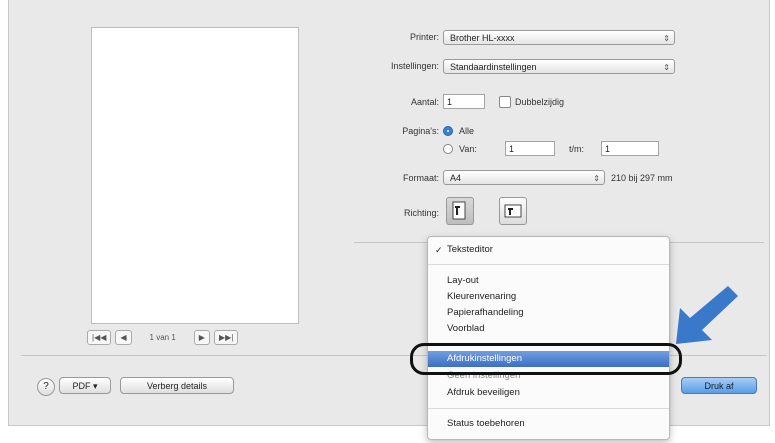  I want to click on menu-item-secure-print: Afdruk beveiligen, so click(548, 393).